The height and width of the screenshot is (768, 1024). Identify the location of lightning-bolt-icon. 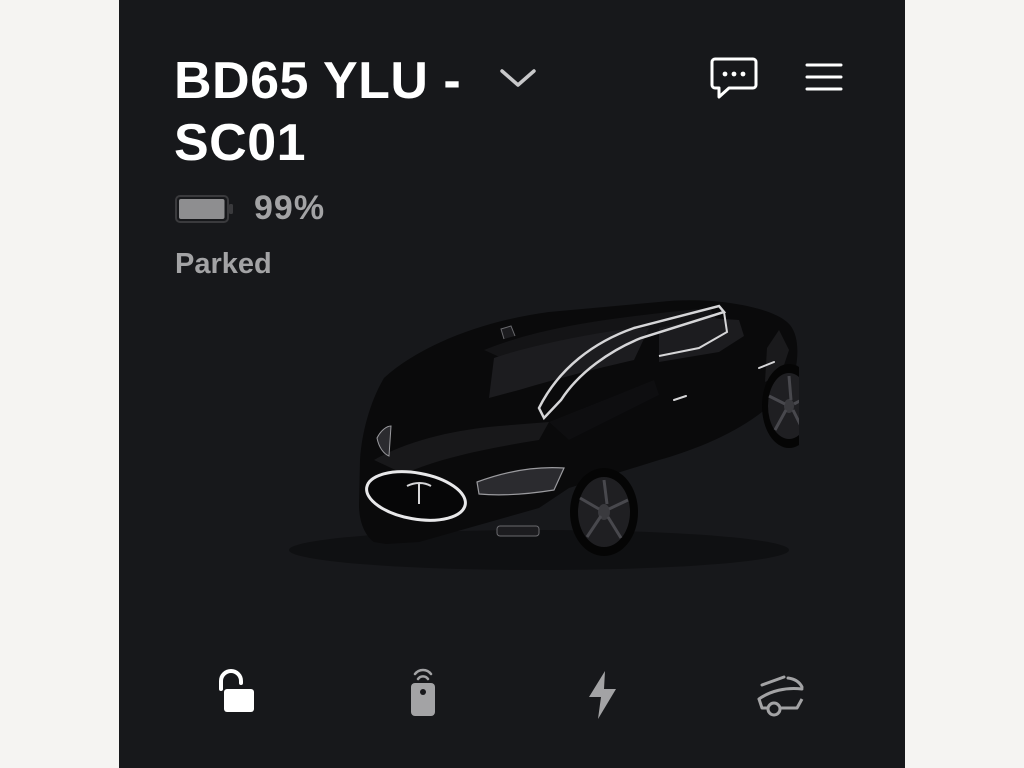
(602, 695).